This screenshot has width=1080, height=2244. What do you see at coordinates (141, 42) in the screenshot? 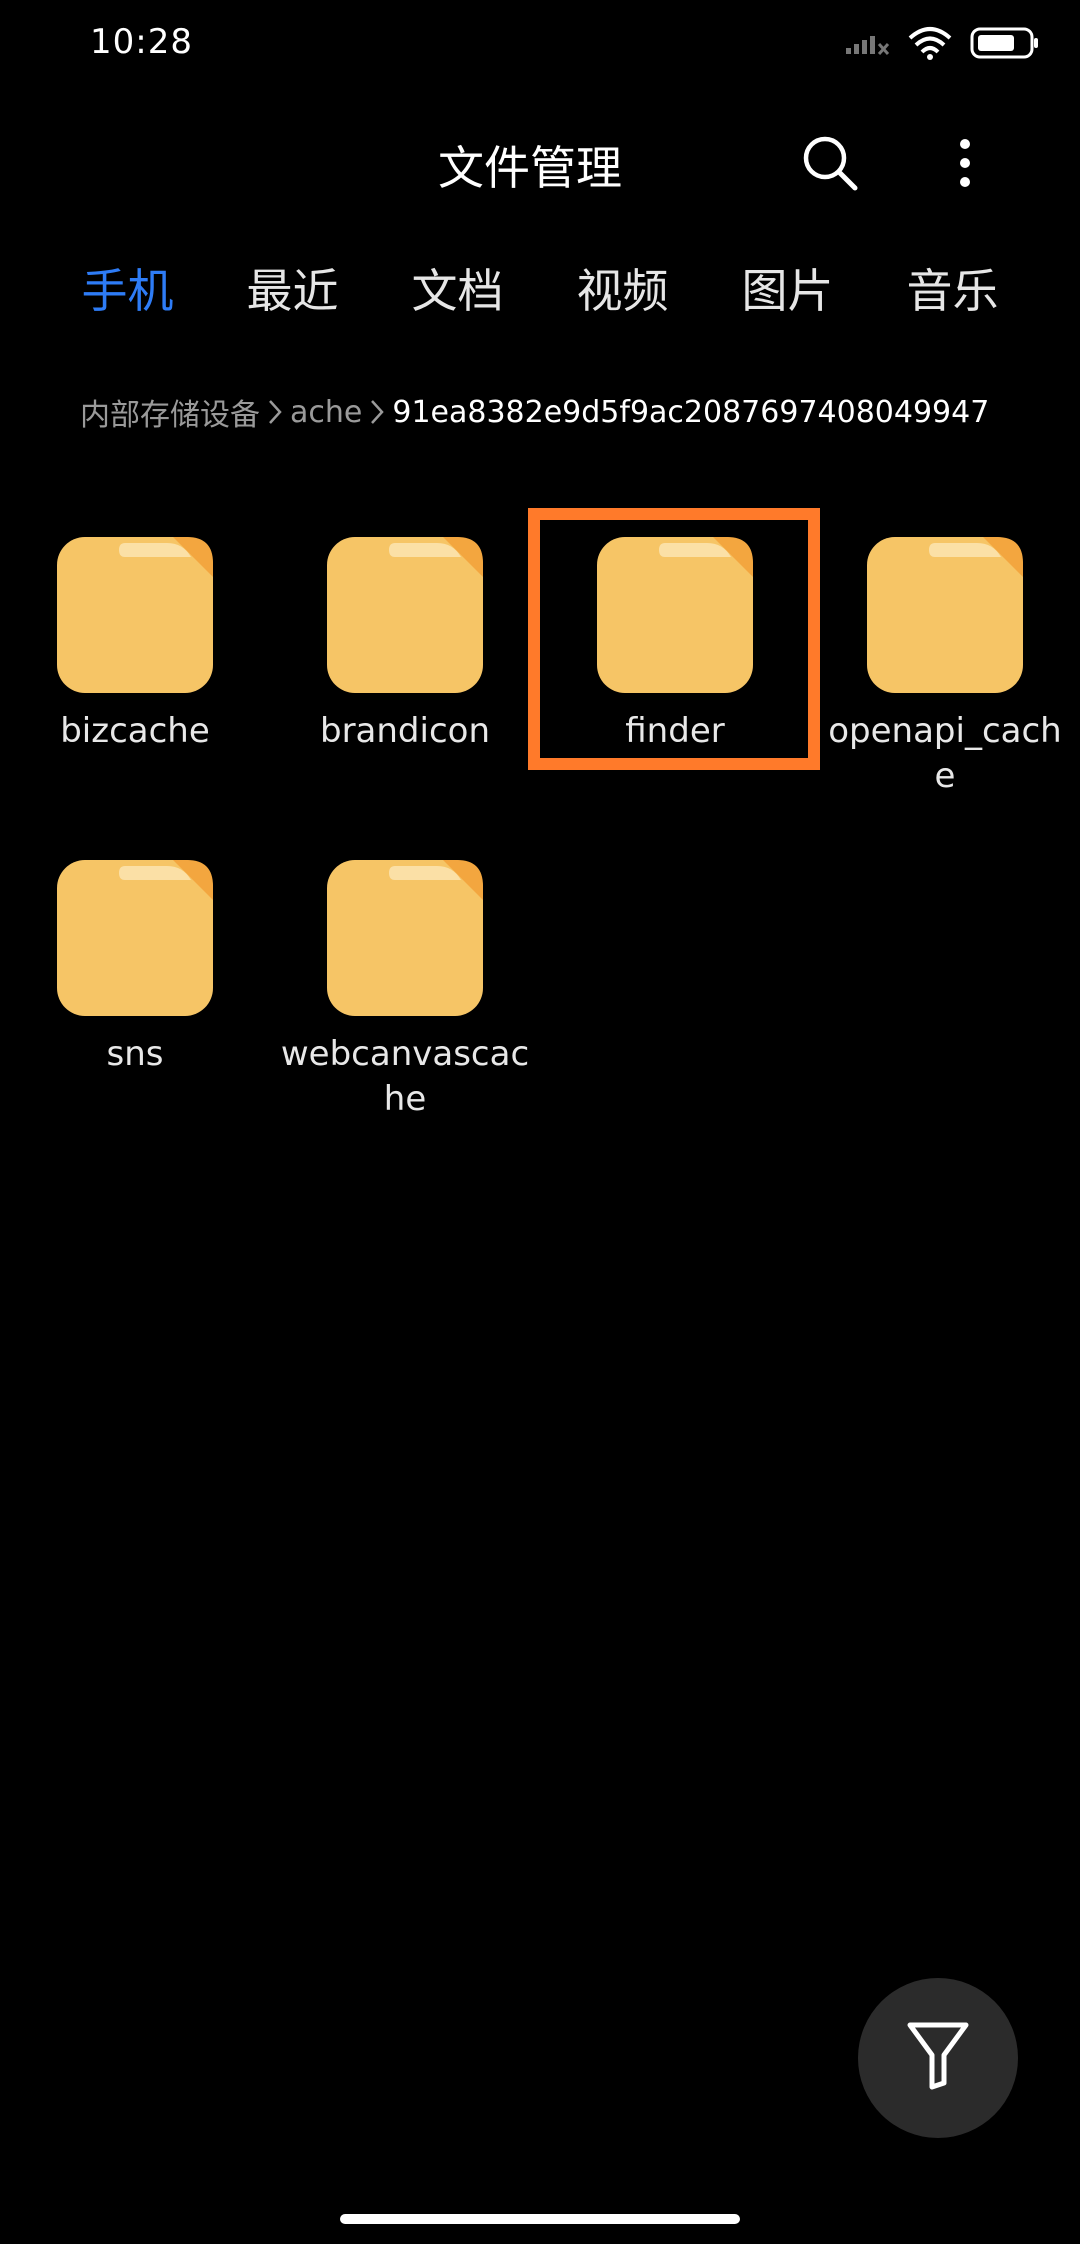
I see `status-time: 10:28` at bounding box center [141, 42].